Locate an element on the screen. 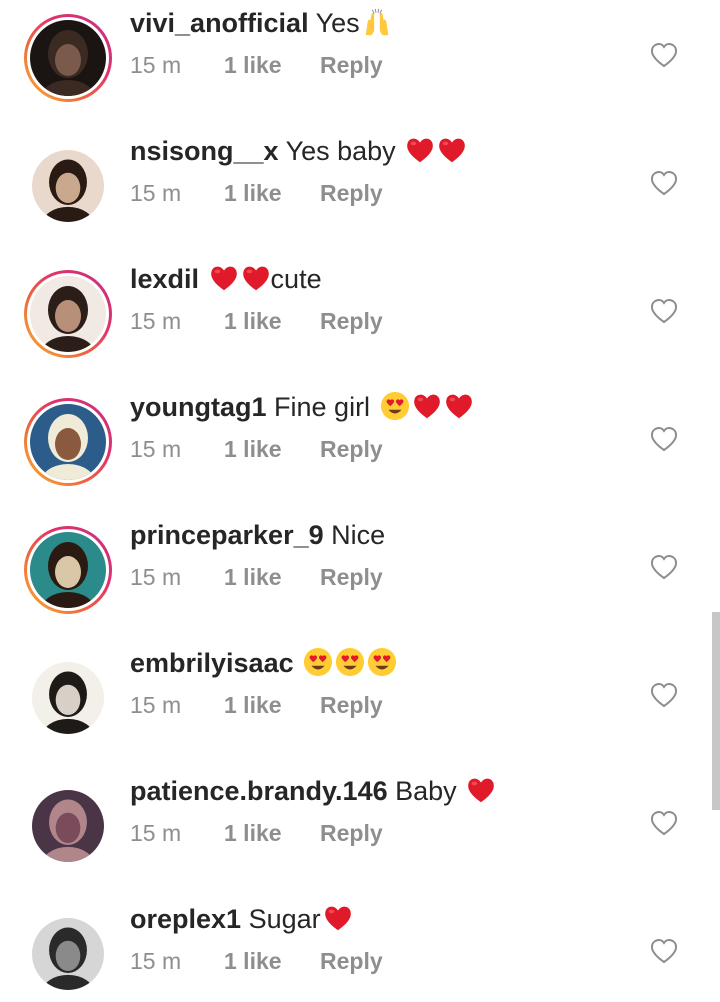 The width and height of the screenshot is (720, 1002). comment-text: Nice is located at coordinates (358, 535).